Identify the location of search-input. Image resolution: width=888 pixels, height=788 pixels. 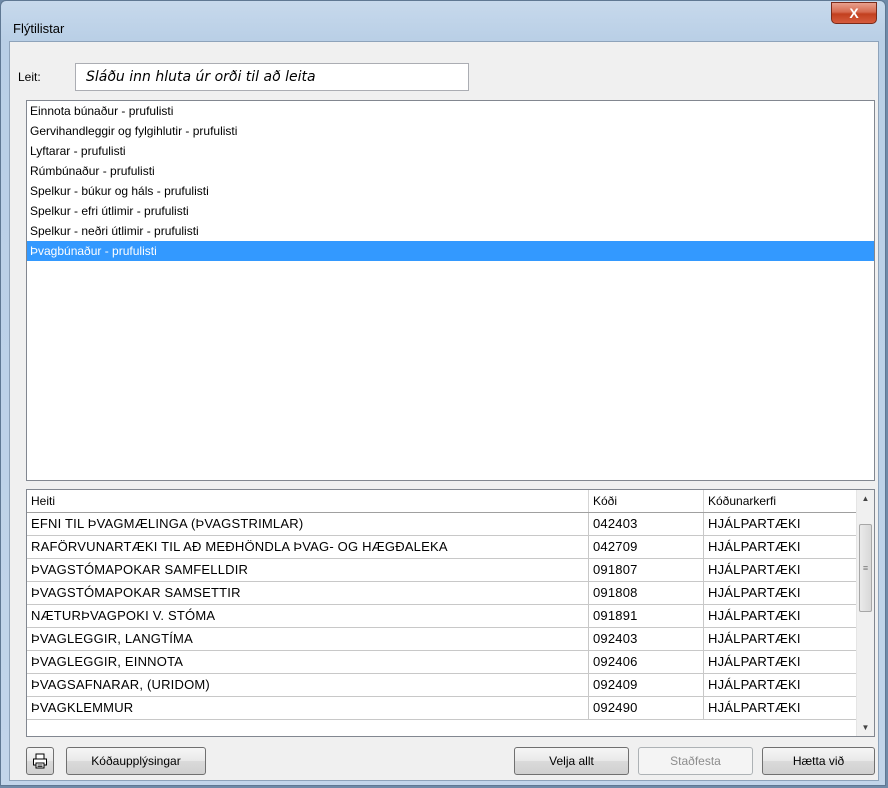
(272, 77).